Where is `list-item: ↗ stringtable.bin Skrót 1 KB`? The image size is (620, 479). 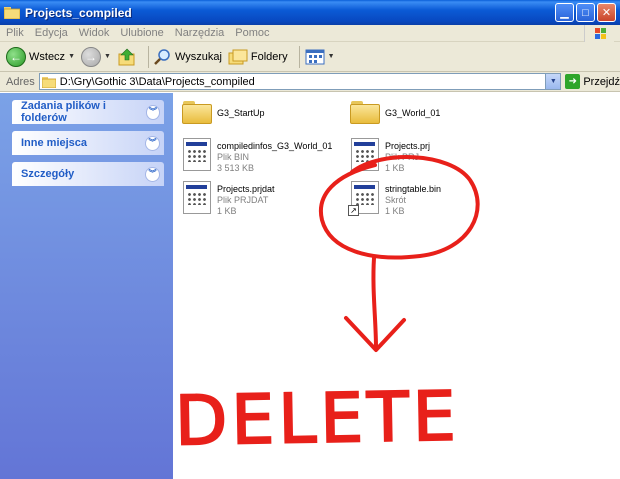 list-item: ↗ stringtable.bin Skrót 1 KB is located at coordinates (395, 199).